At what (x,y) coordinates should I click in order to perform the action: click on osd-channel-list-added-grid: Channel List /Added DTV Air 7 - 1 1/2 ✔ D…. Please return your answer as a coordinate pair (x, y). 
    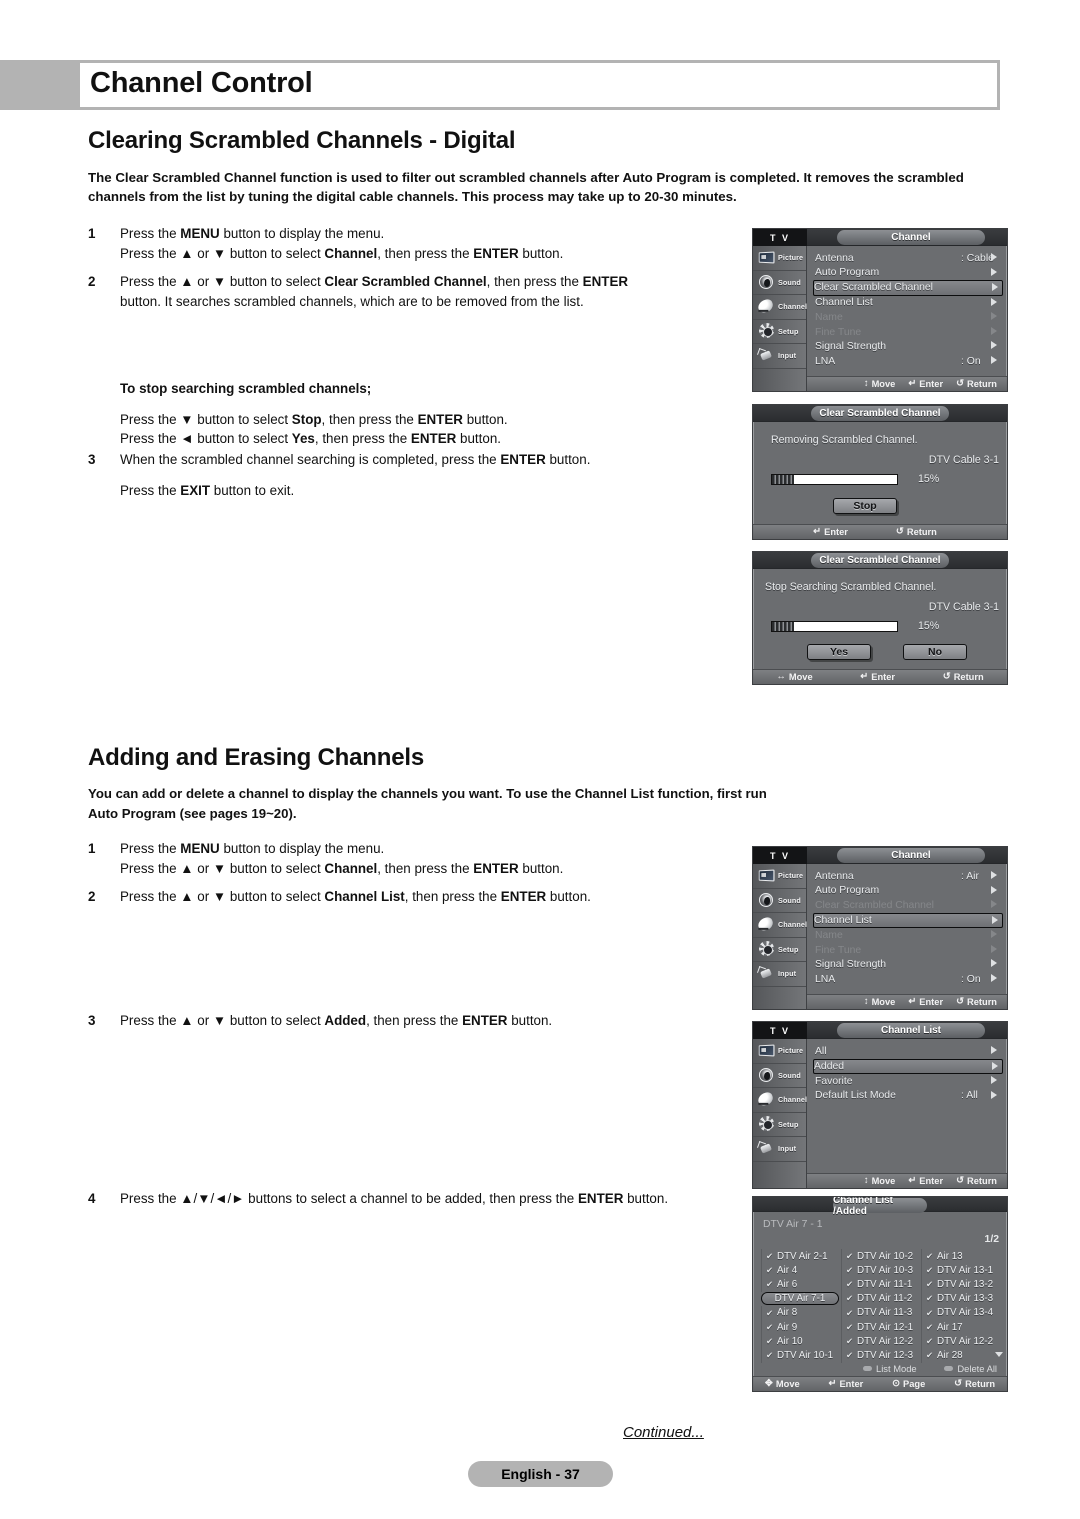
    Looking at the image, I should click on (880, 1294).